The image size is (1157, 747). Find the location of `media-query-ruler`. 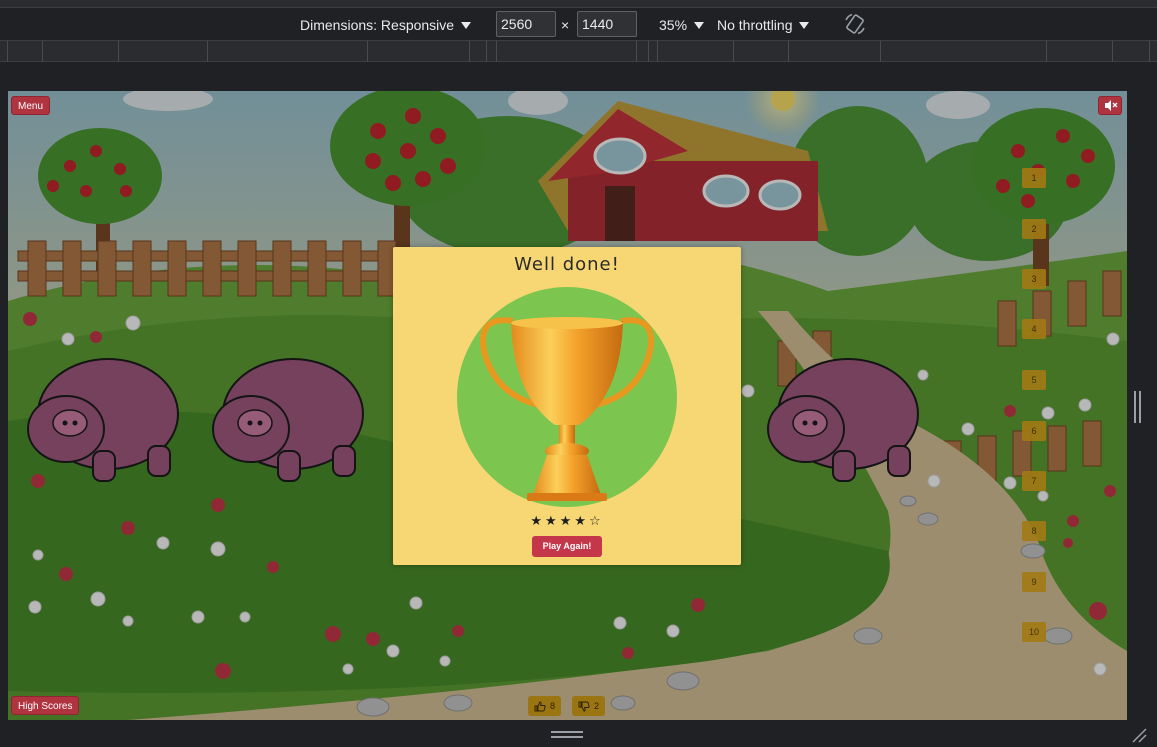

media-query-ruler is located at coordinates (578, 51).